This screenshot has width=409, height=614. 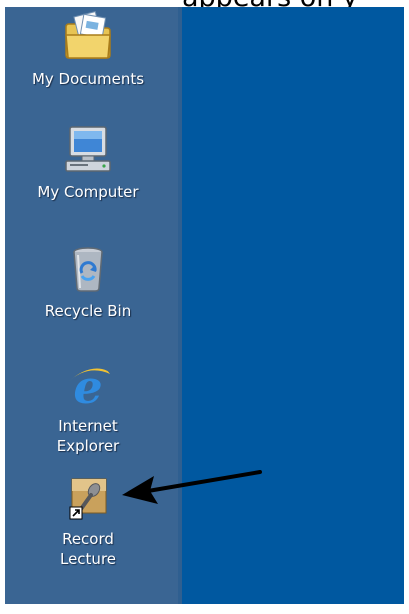 I want to click on desktop-icon-label: Recycle Bin, so click(x=88, y=311).